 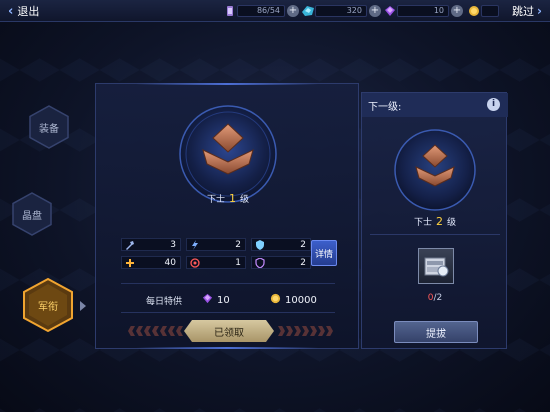 I want to click on add-crystal-button: +, so click(x=375, y=10).